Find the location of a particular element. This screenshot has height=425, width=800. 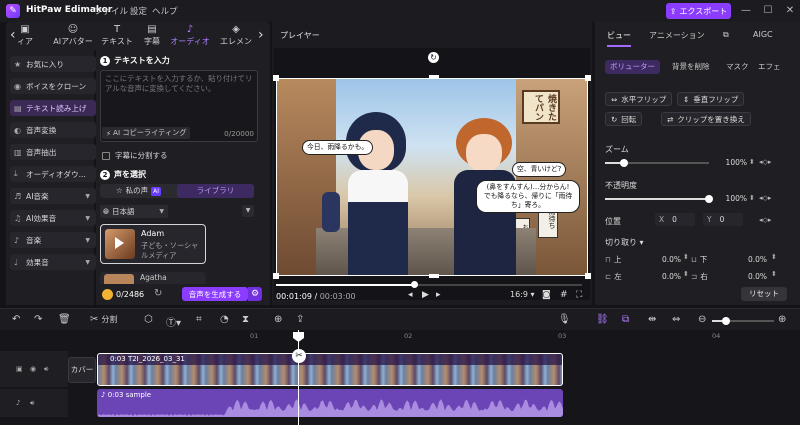

menu-file: ファイル is located at coordinates (111, 11).